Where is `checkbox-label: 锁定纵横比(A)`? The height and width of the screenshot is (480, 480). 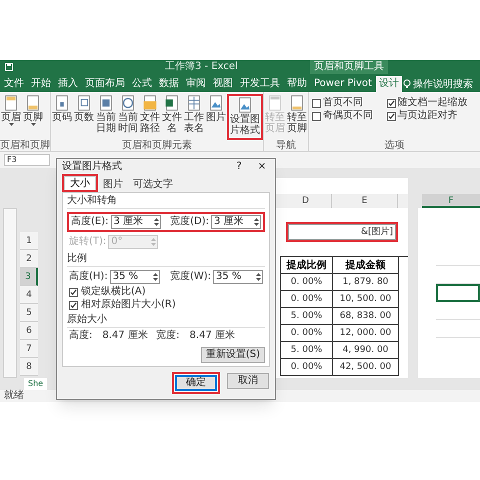
checkbox-label: 锁定纵横比(A) is located at coordinates (113, 292).